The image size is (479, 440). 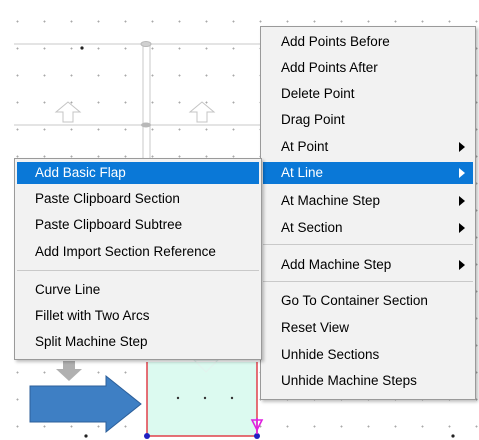 What do you see at coordinates (138, 290) in the screenshot?
I see `menu-item-curve-line: Curve Line` at bounding box center [138, 290].